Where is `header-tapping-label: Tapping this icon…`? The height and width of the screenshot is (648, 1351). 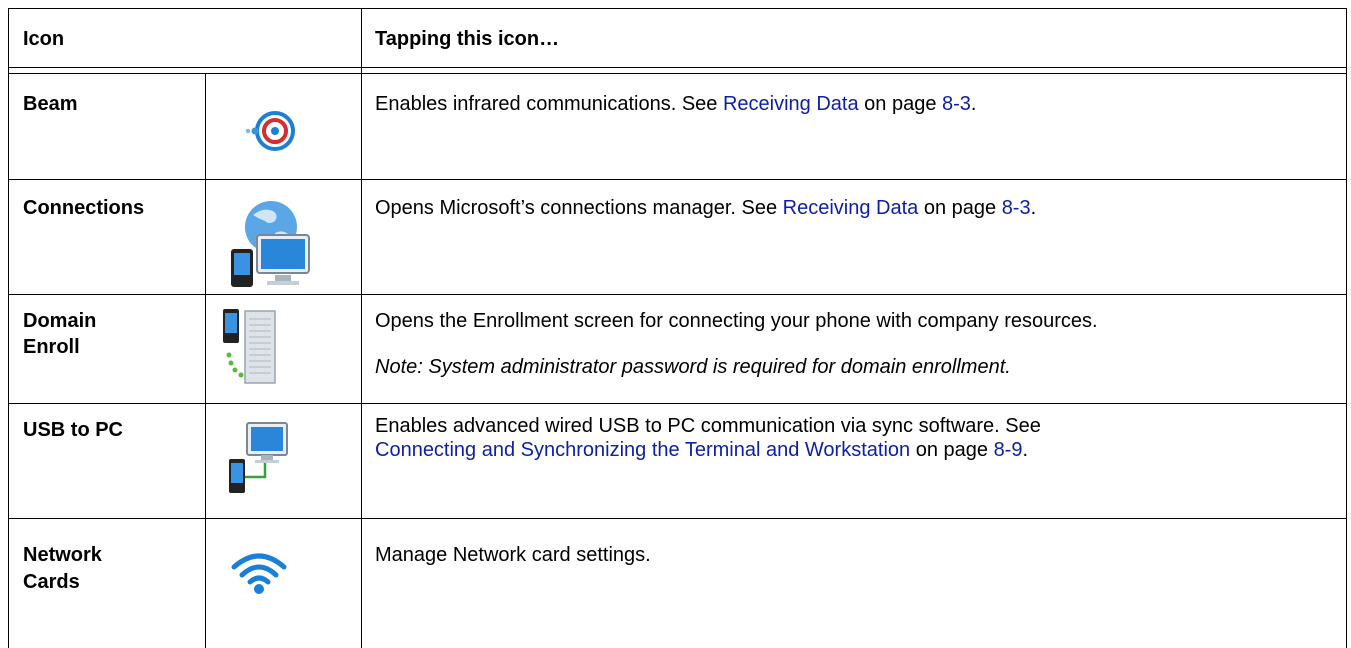 header-tapping-label: Tapping this icon… is located at coordinates (467, 39).